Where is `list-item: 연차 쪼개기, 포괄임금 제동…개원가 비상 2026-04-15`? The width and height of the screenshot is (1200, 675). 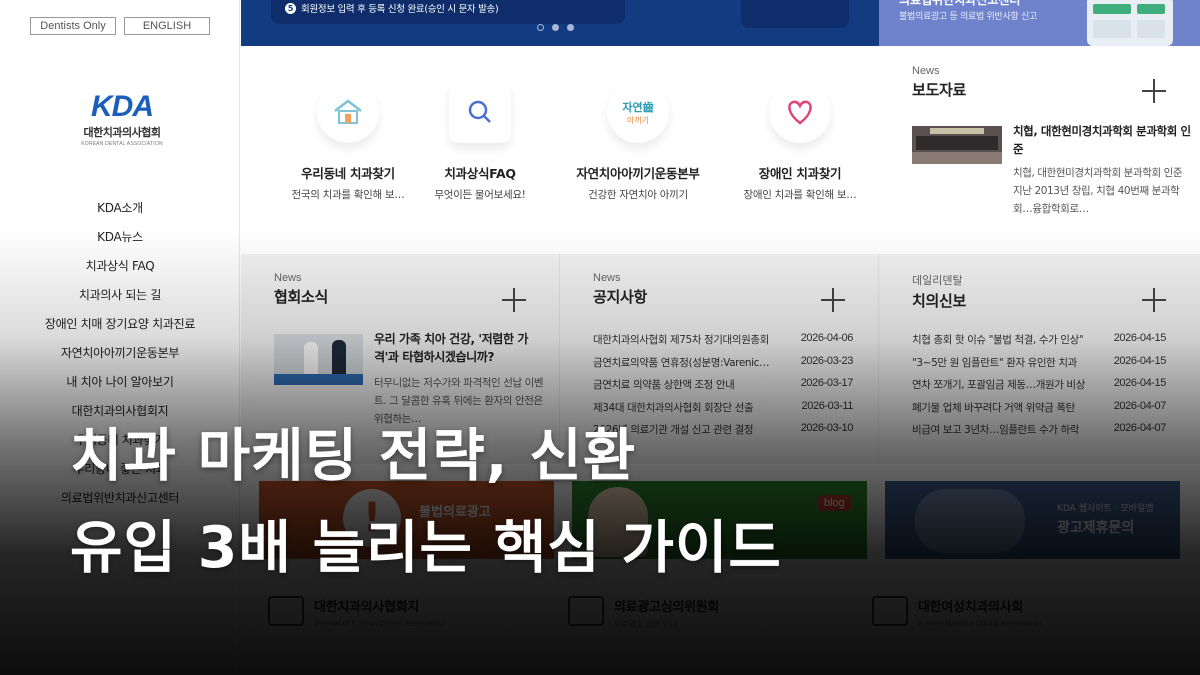 list-item: 연차 쪼개기, 포괄임금 제동…개원가 비상 2026-04-15 is located at coordinates (1039, 388).